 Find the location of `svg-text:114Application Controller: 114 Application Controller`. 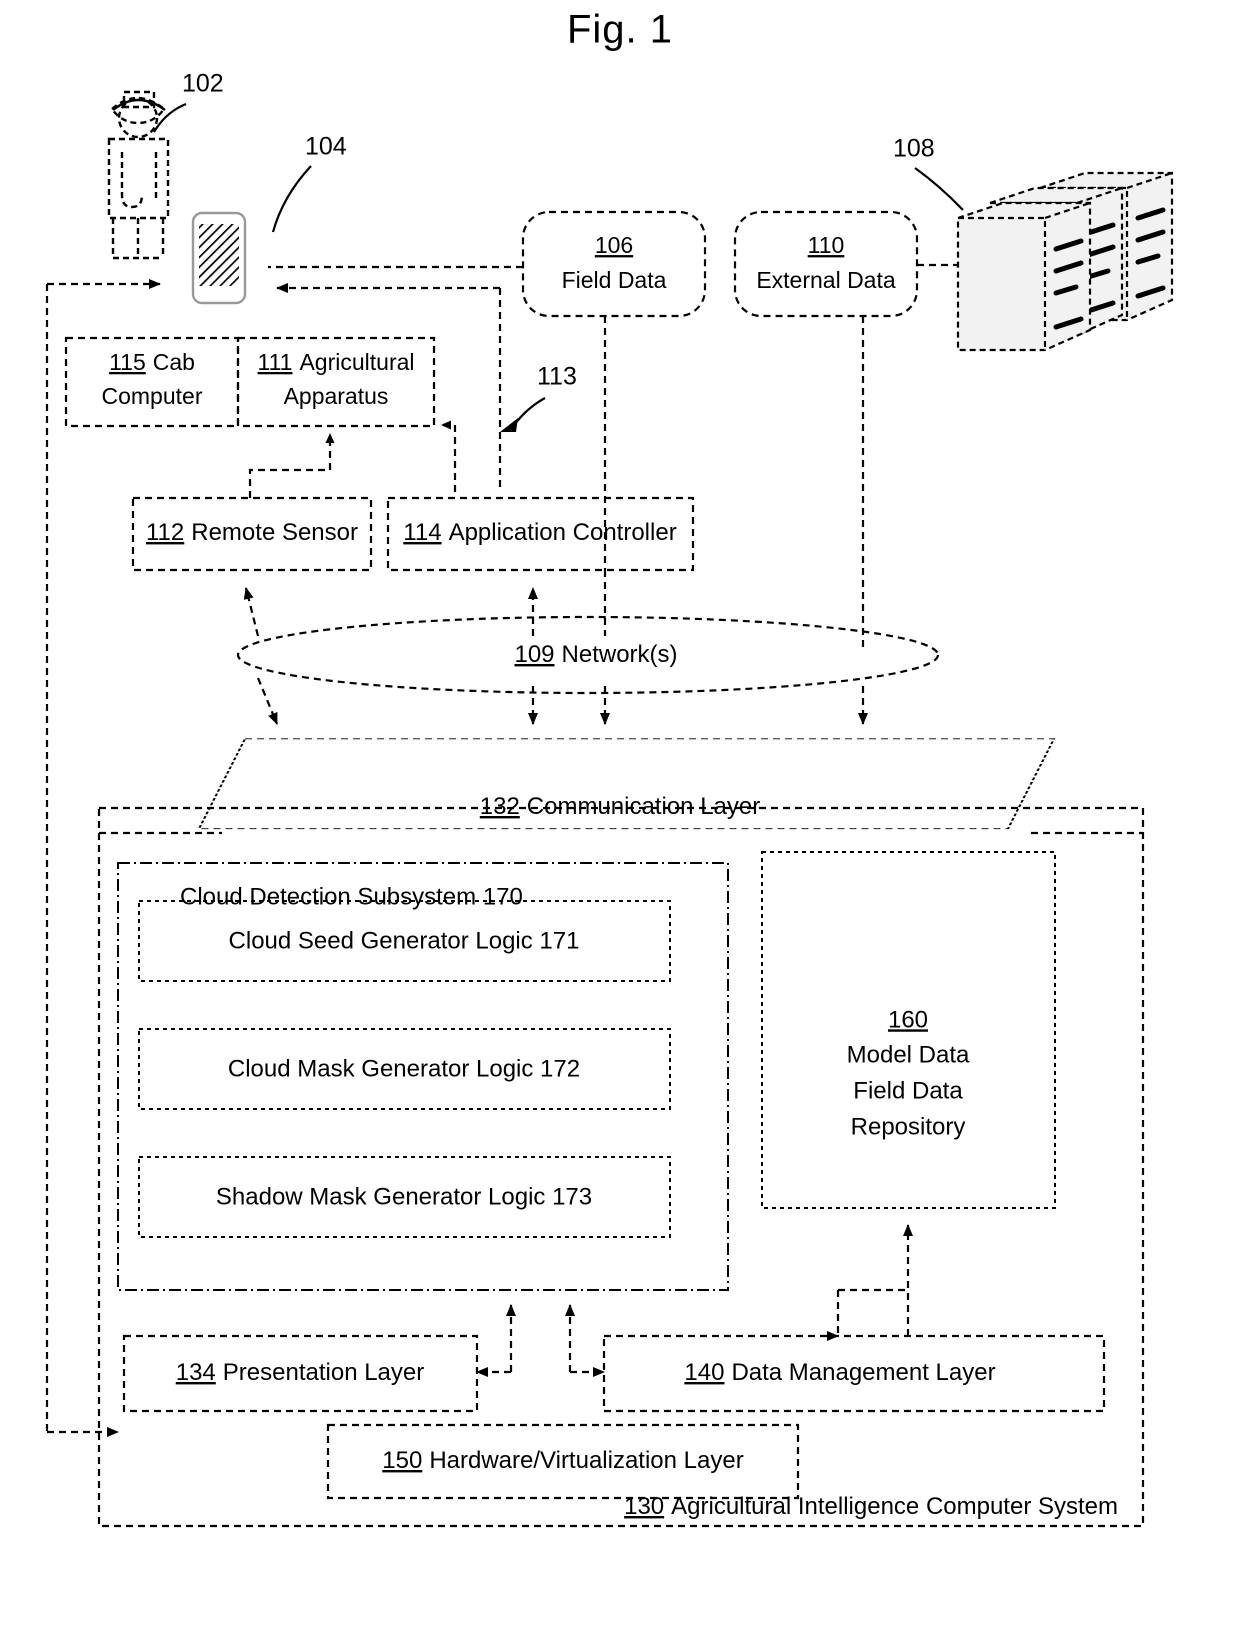

svg-text:114Application Controller: 114 Application Controller is located at coordinates (539, 532).